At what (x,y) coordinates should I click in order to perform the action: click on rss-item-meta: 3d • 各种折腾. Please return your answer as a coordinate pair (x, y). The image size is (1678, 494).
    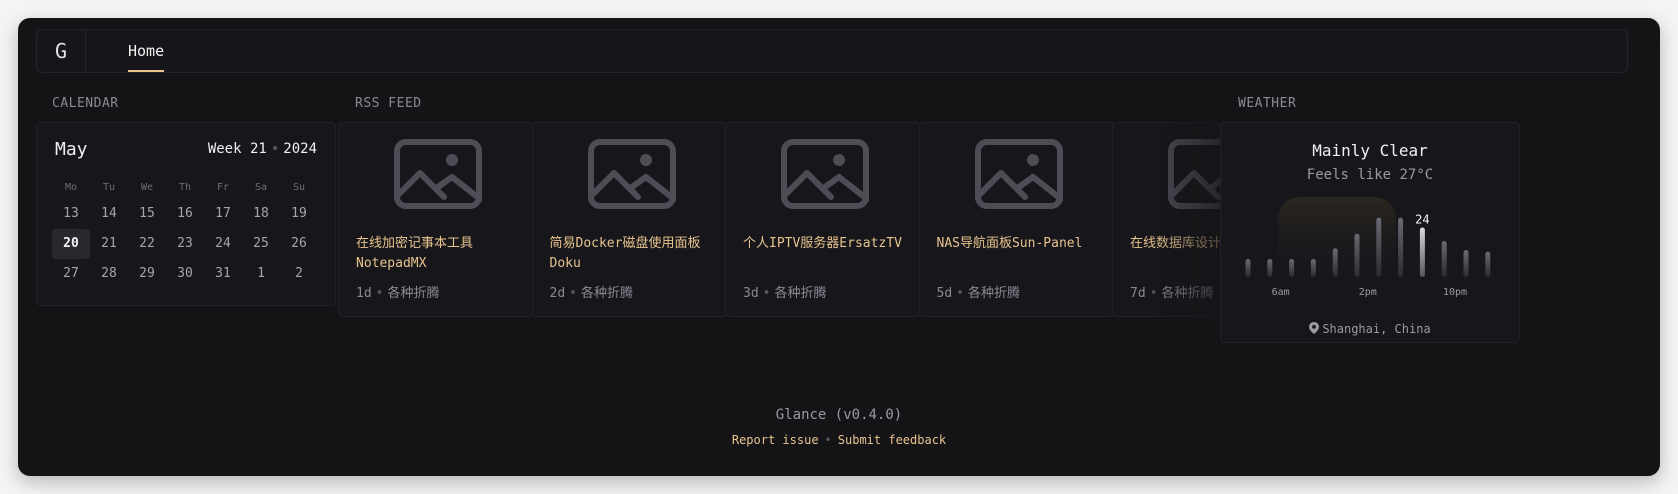
    Looking at the image, I should click on (785, 293).